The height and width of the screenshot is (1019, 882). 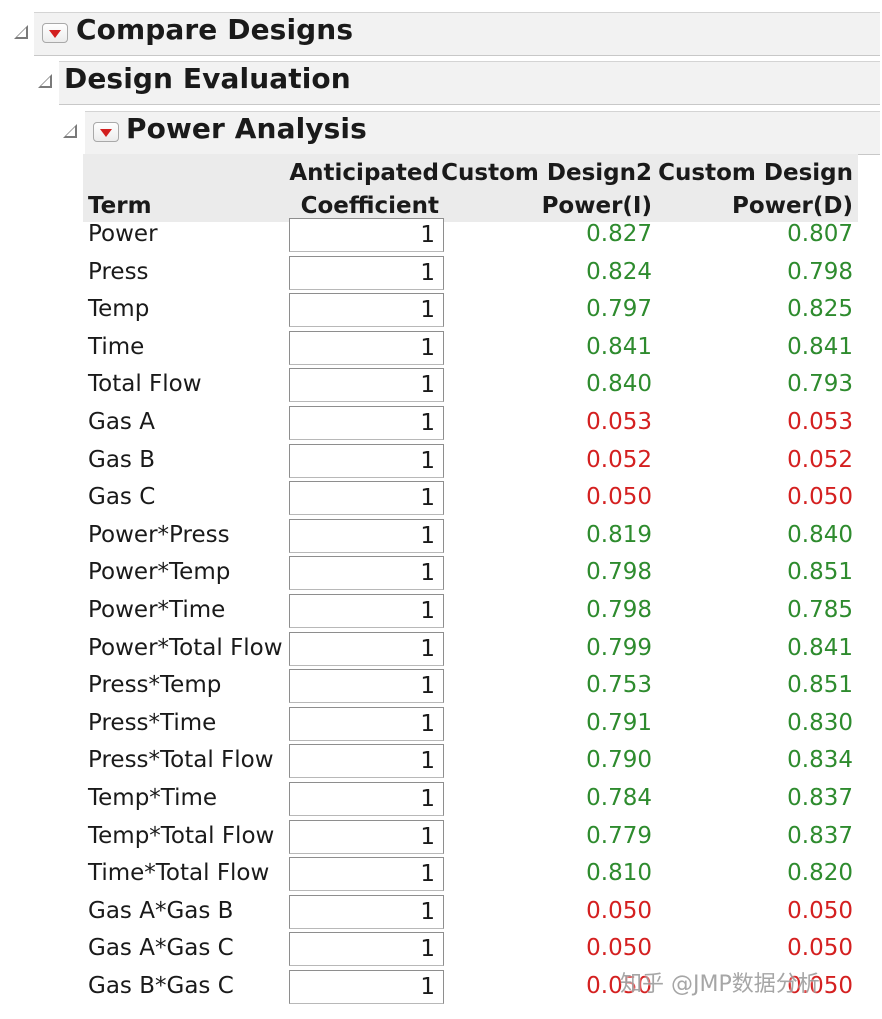 I want to click on column-header-design1-line1: Custom Design, so click(x=755, y=173).